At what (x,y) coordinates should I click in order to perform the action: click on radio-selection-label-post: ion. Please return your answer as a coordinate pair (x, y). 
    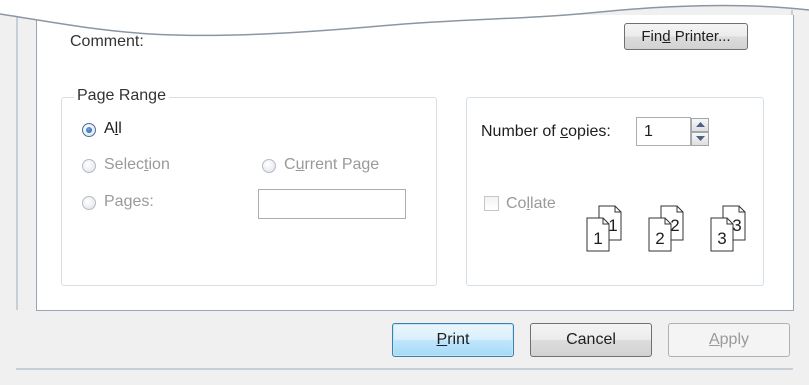
    Looking at the image, I should click on (159, 164).